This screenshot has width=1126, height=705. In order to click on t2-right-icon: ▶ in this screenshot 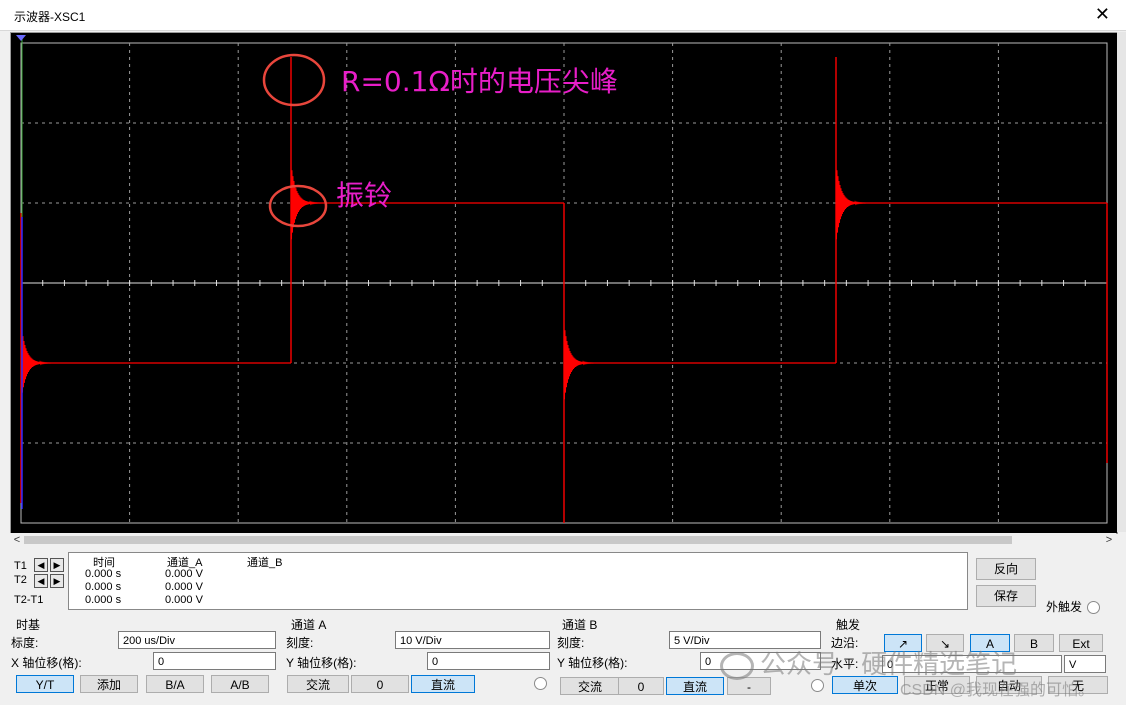, I will do `click(57, 581)`.